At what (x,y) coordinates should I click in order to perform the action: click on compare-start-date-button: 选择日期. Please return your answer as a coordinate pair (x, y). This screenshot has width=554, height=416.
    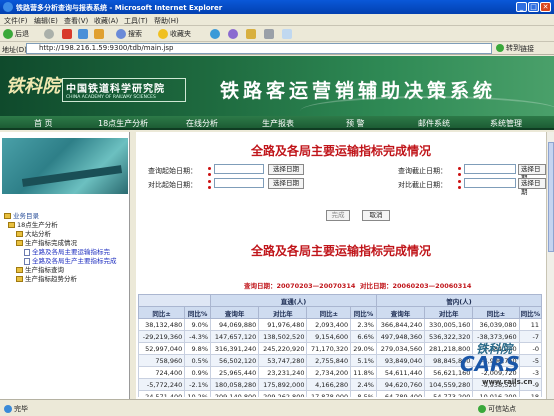
    Looking at the image, I should click on (286, 183).